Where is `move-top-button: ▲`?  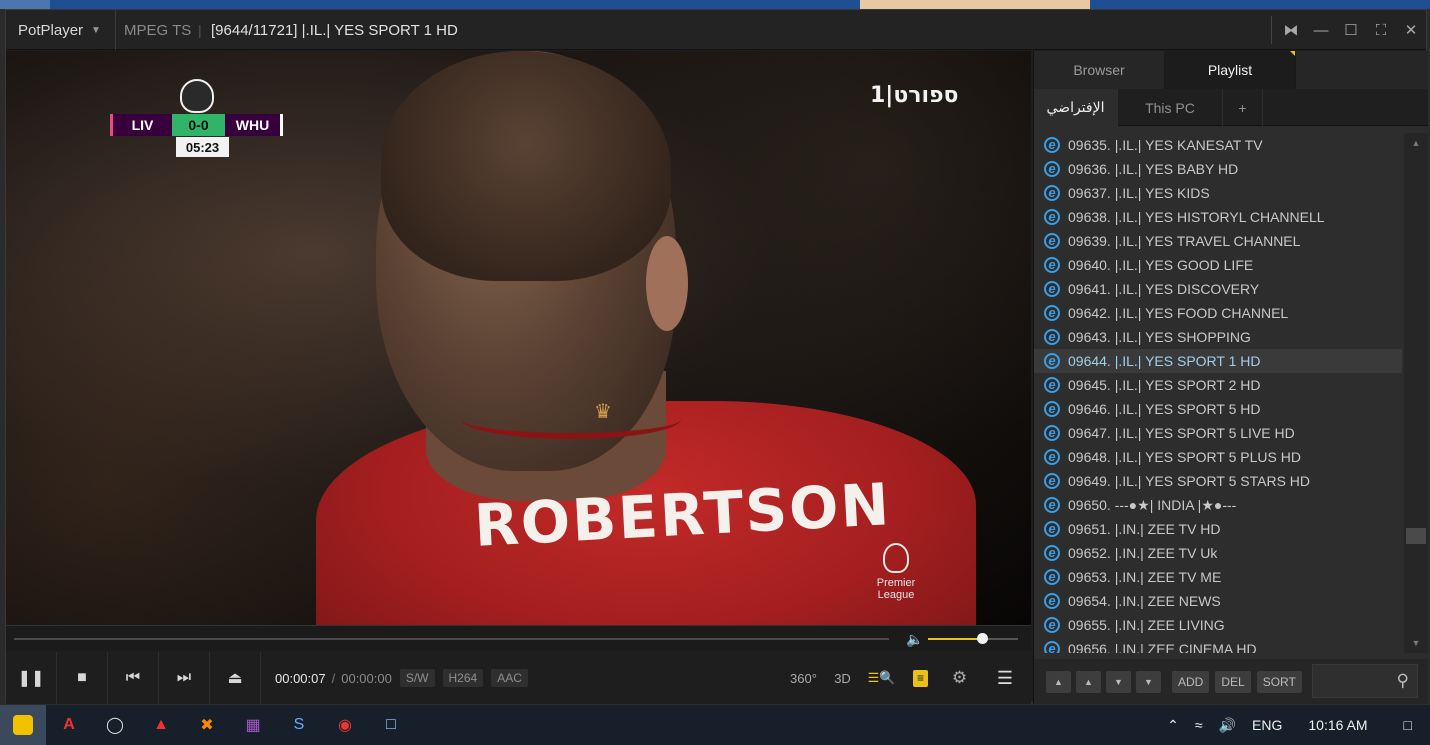
move-top-button: ▲ is located at coordinates (1058, 681).